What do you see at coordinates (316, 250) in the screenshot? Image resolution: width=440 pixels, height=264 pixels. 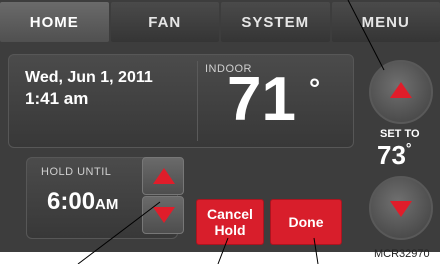 I see `callout-line-done` at bounding box center [316, 250].